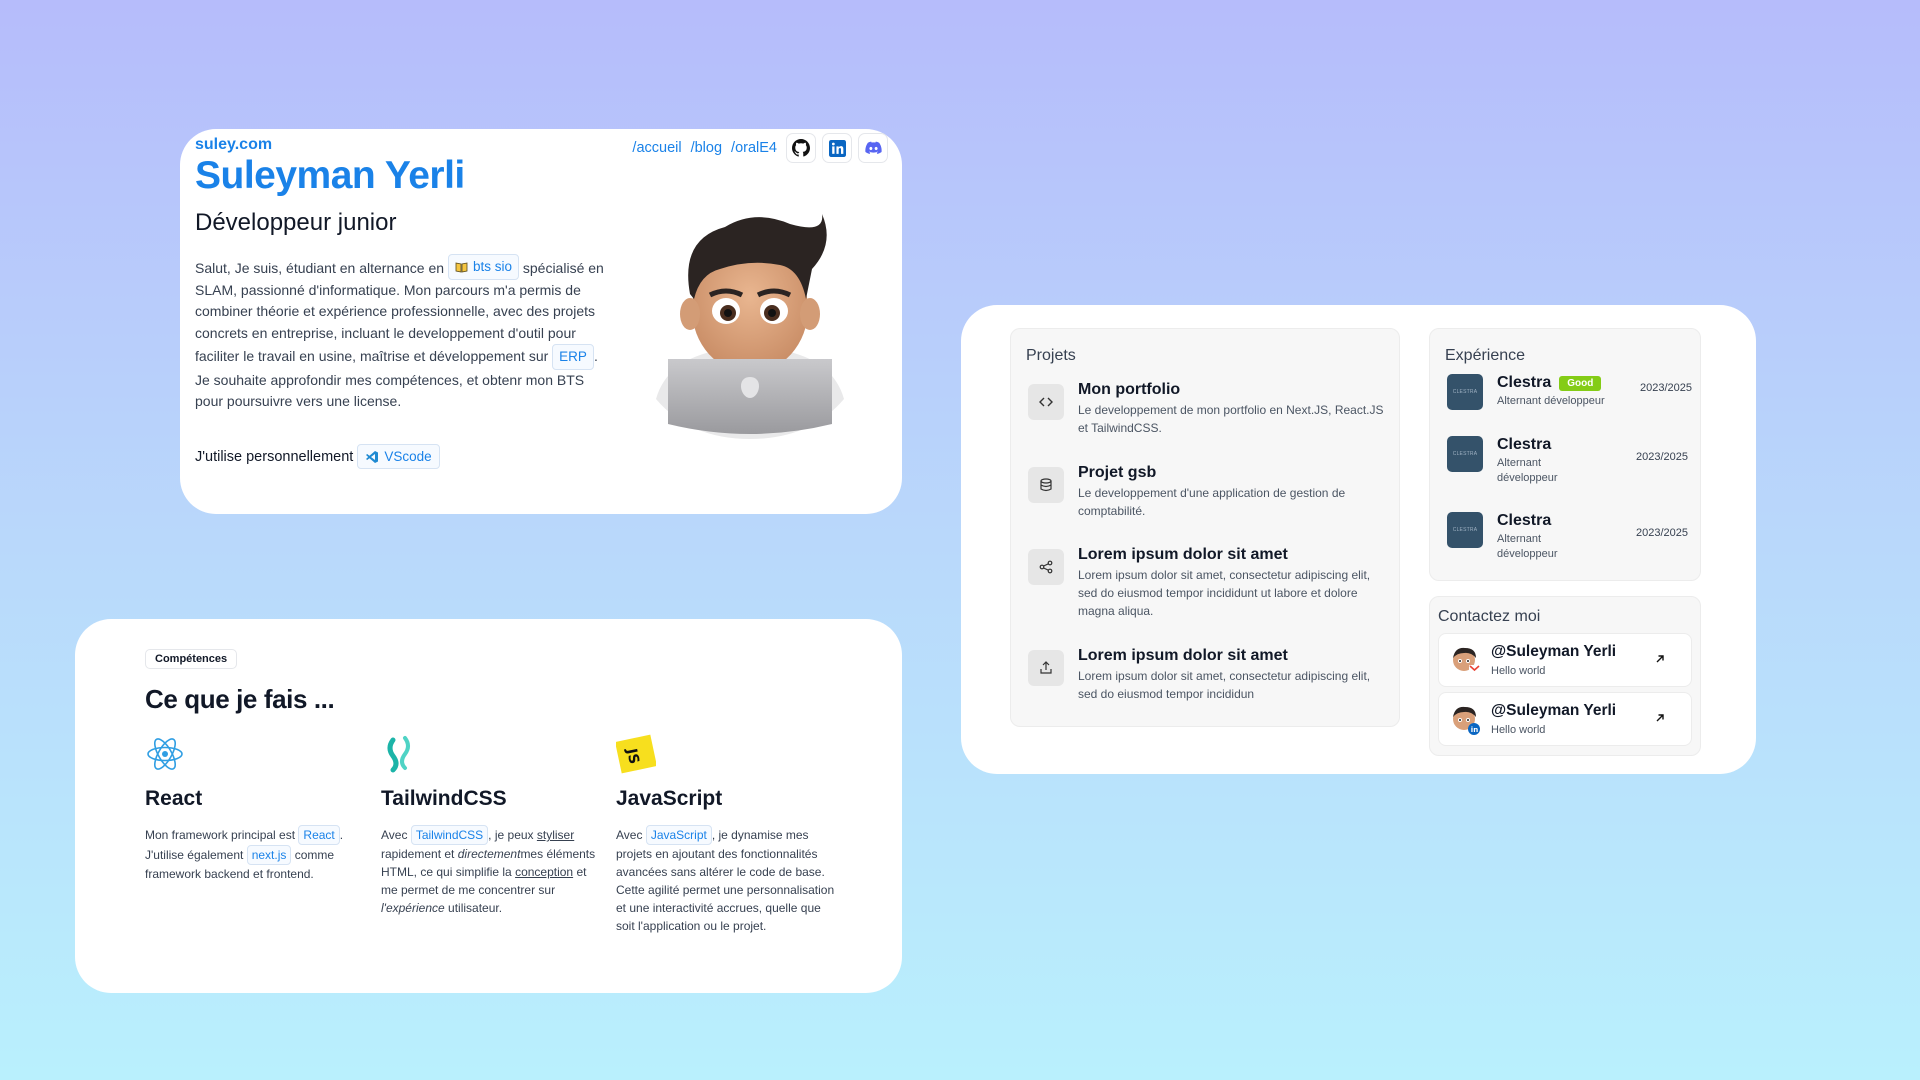  Describe the element at coordinates (319, 835) in the screenshot. I see `react-chip: React` at that location.